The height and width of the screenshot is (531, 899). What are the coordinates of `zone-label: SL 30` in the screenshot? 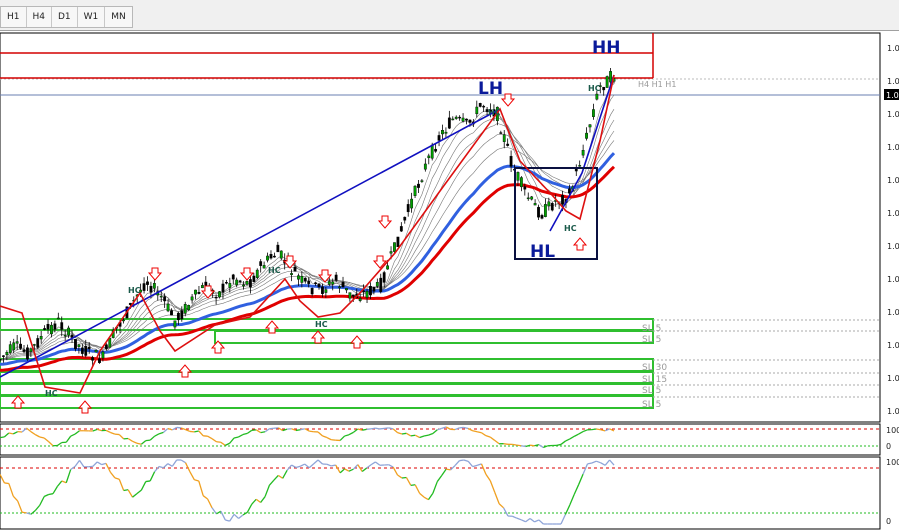 It's located at (654, 368).